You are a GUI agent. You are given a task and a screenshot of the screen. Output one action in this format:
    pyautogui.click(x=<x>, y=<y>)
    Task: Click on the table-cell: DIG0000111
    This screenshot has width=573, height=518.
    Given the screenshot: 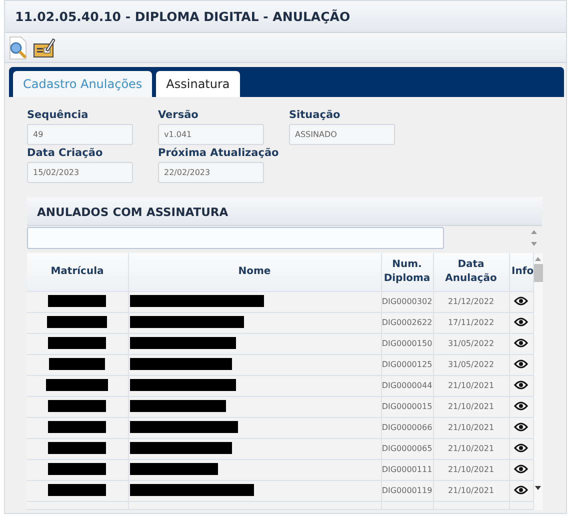 What is the action you would take?
    pyautogui.click(x=407, y=469)
    